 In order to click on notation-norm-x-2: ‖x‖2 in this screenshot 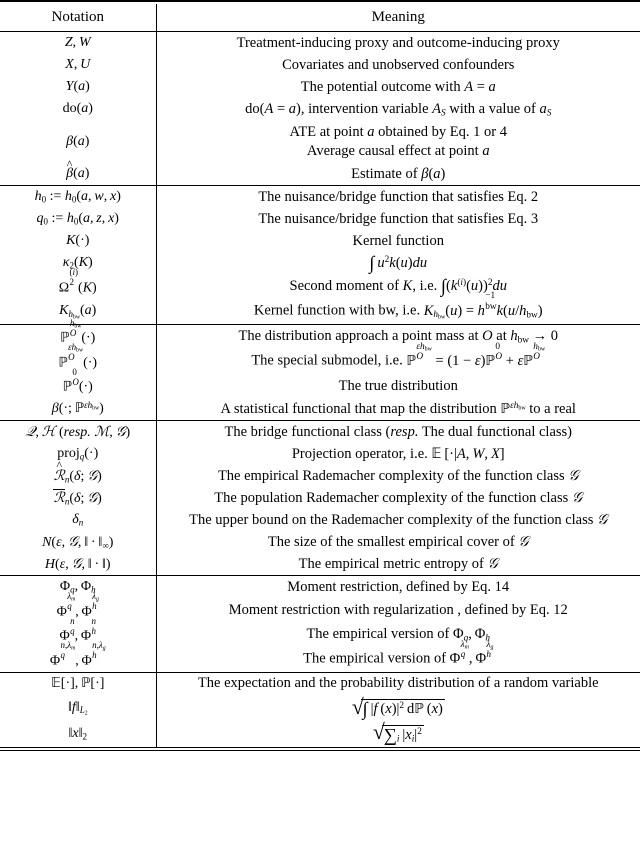, I will do `click(78, 734)`.